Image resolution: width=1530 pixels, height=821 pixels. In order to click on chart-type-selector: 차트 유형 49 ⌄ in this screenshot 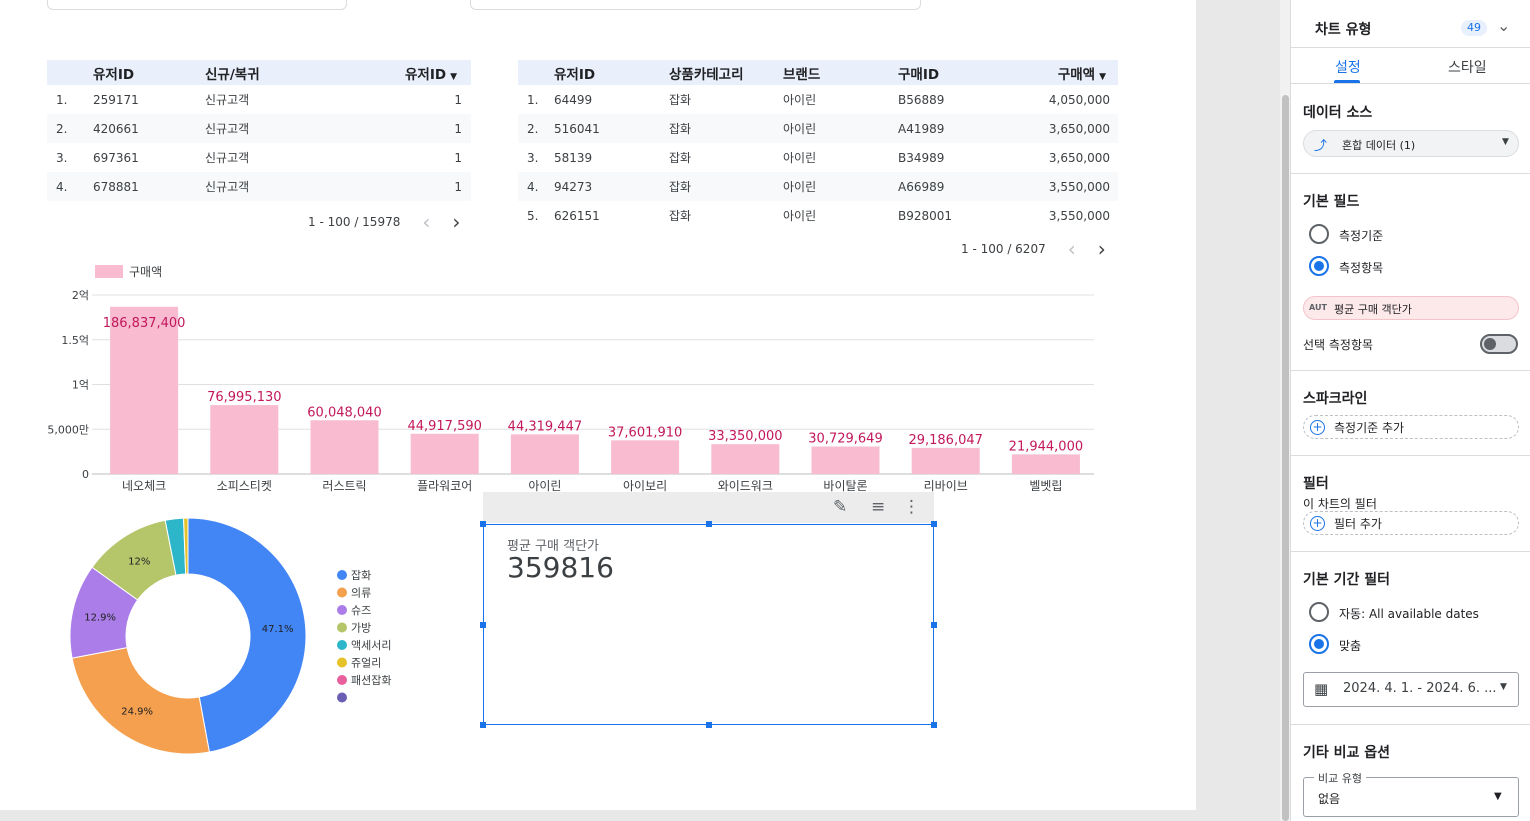, I will do `click(1410, 28)`.